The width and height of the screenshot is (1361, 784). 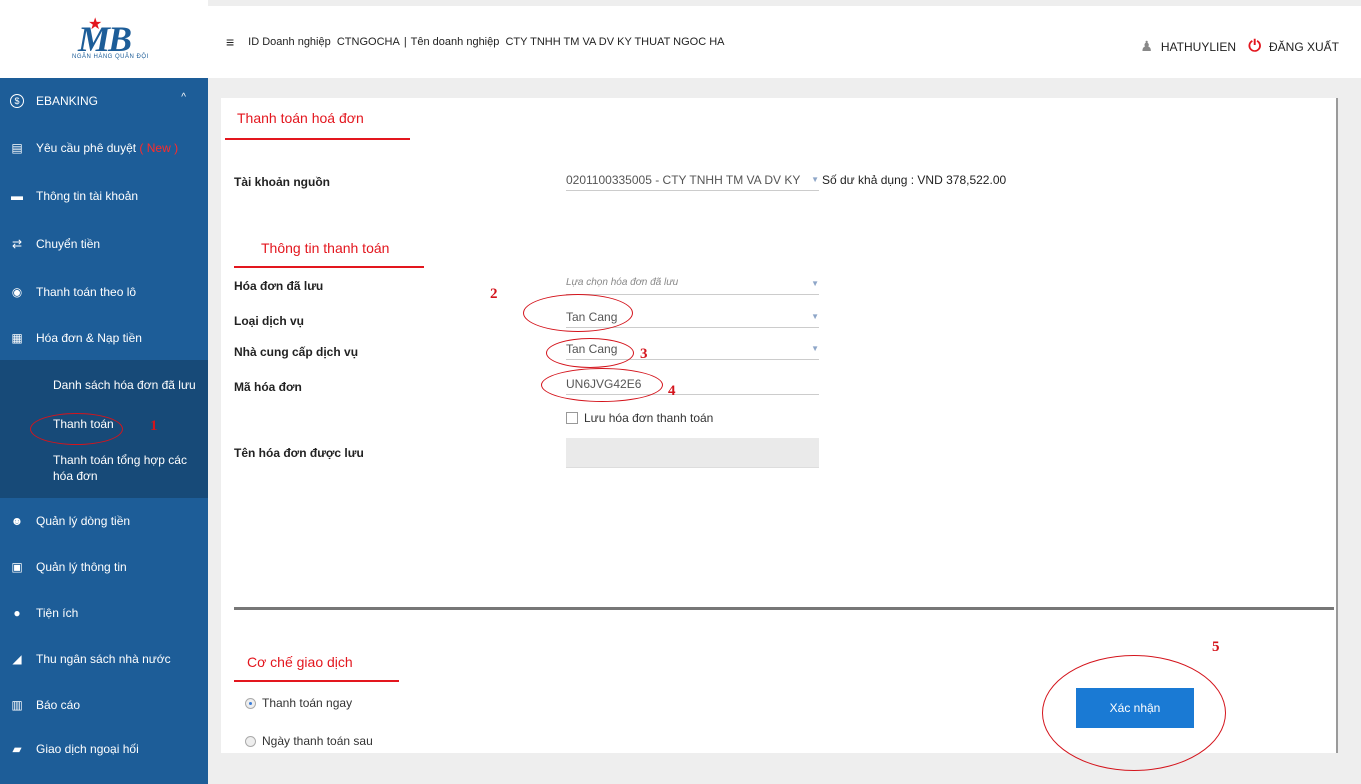 I want to click on sidebar-item-label: Tiện ích, so click(x=57, y=613).